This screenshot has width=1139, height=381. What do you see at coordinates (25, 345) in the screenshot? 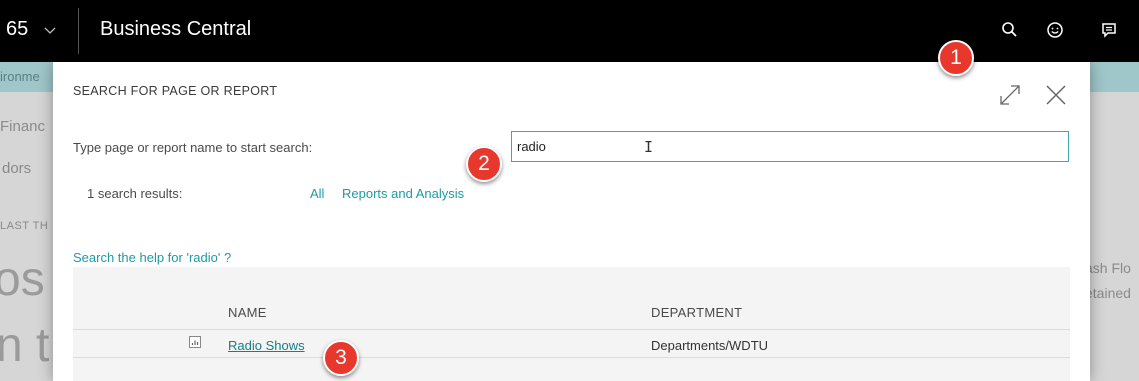
I see `background-headline-2: n t` at bounding box center [25, 345].